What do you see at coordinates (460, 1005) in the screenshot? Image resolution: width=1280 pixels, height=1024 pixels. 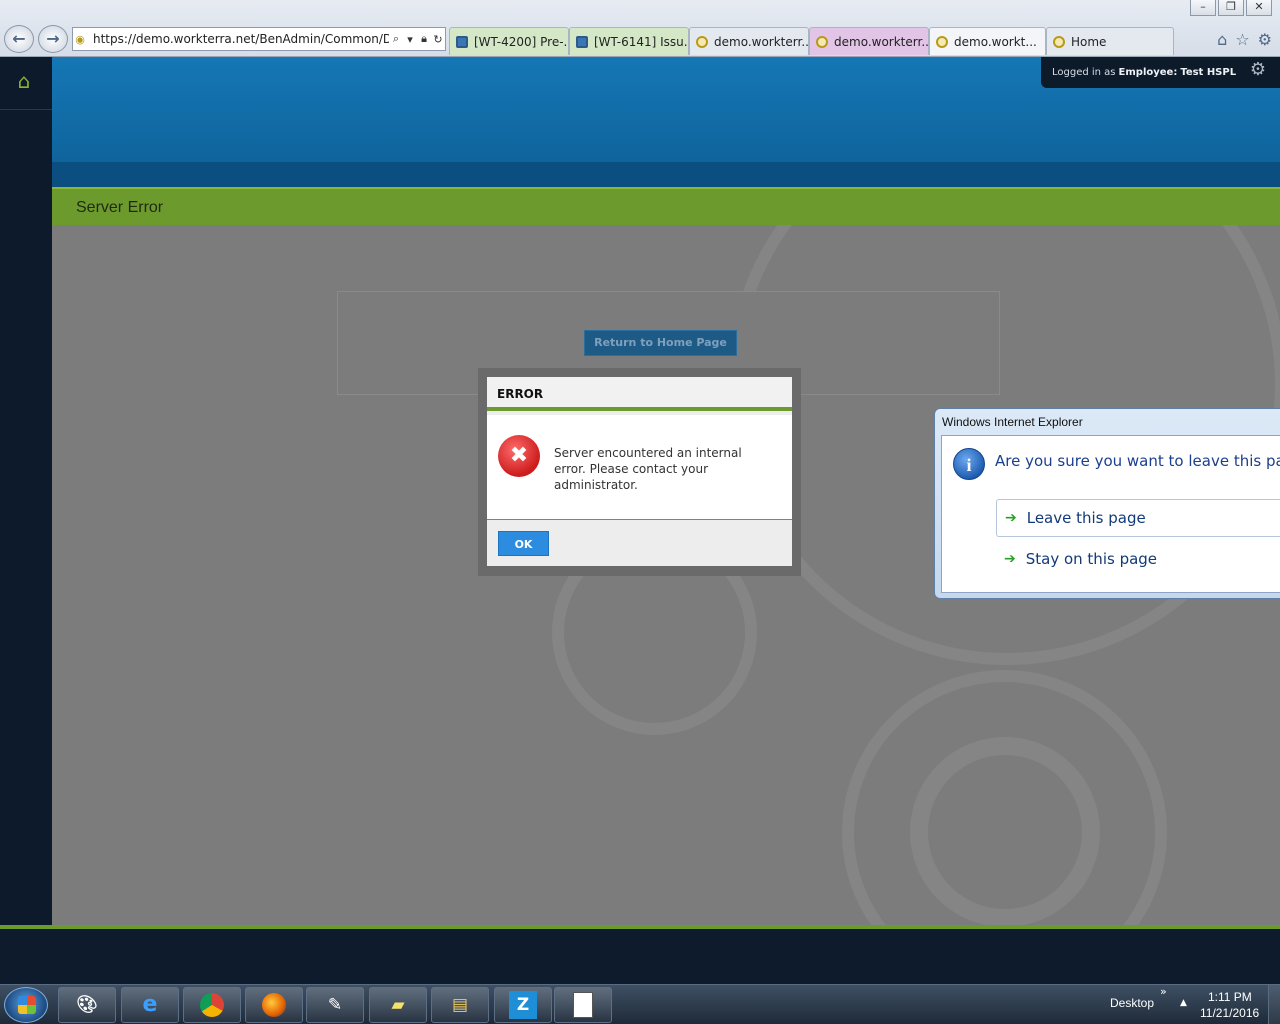 I see `file-explorer-icon: ▤` at bounding box center [460, 1005].